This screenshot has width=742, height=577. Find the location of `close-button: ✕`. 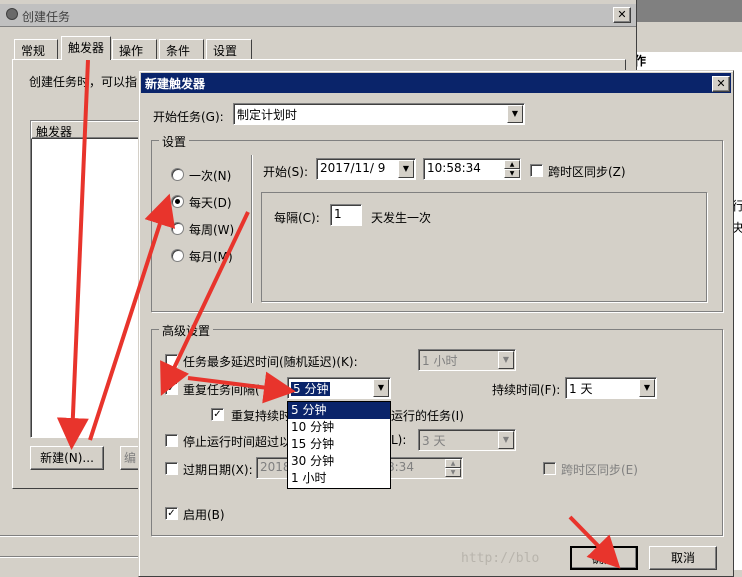

close-button: ✕ is located at coordinates (622, 15).